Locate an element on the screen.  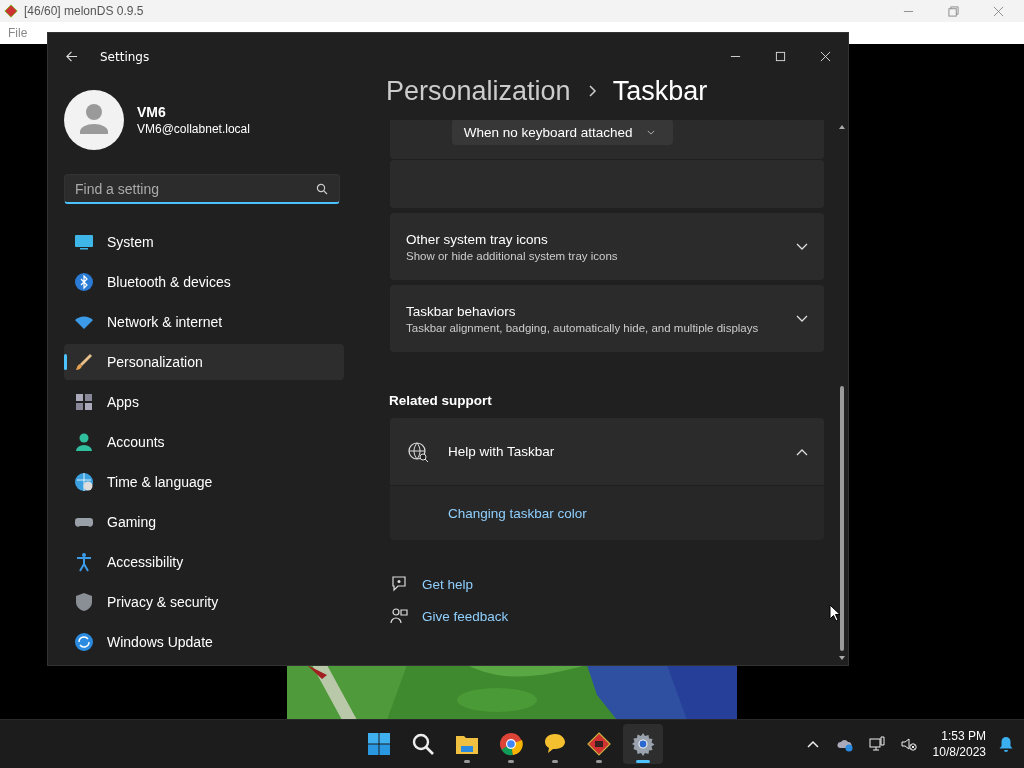
shield-icon is located at coordinates (84, 602).